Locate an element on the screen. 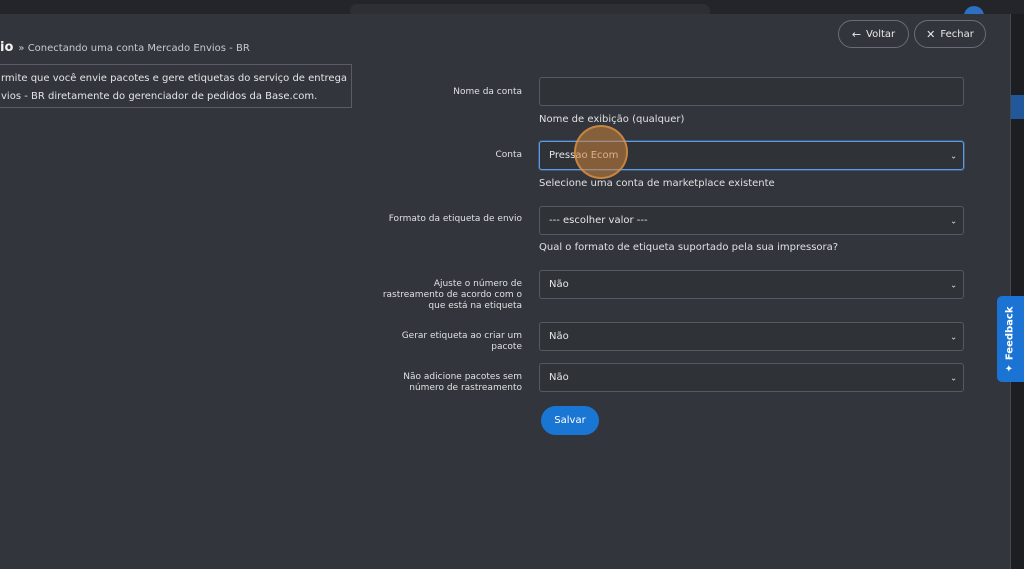 The width and height of the screenshot is (1024, 569). account-name-hint: Nome de exibição (qualquer) is located at coordinates (612, 119).